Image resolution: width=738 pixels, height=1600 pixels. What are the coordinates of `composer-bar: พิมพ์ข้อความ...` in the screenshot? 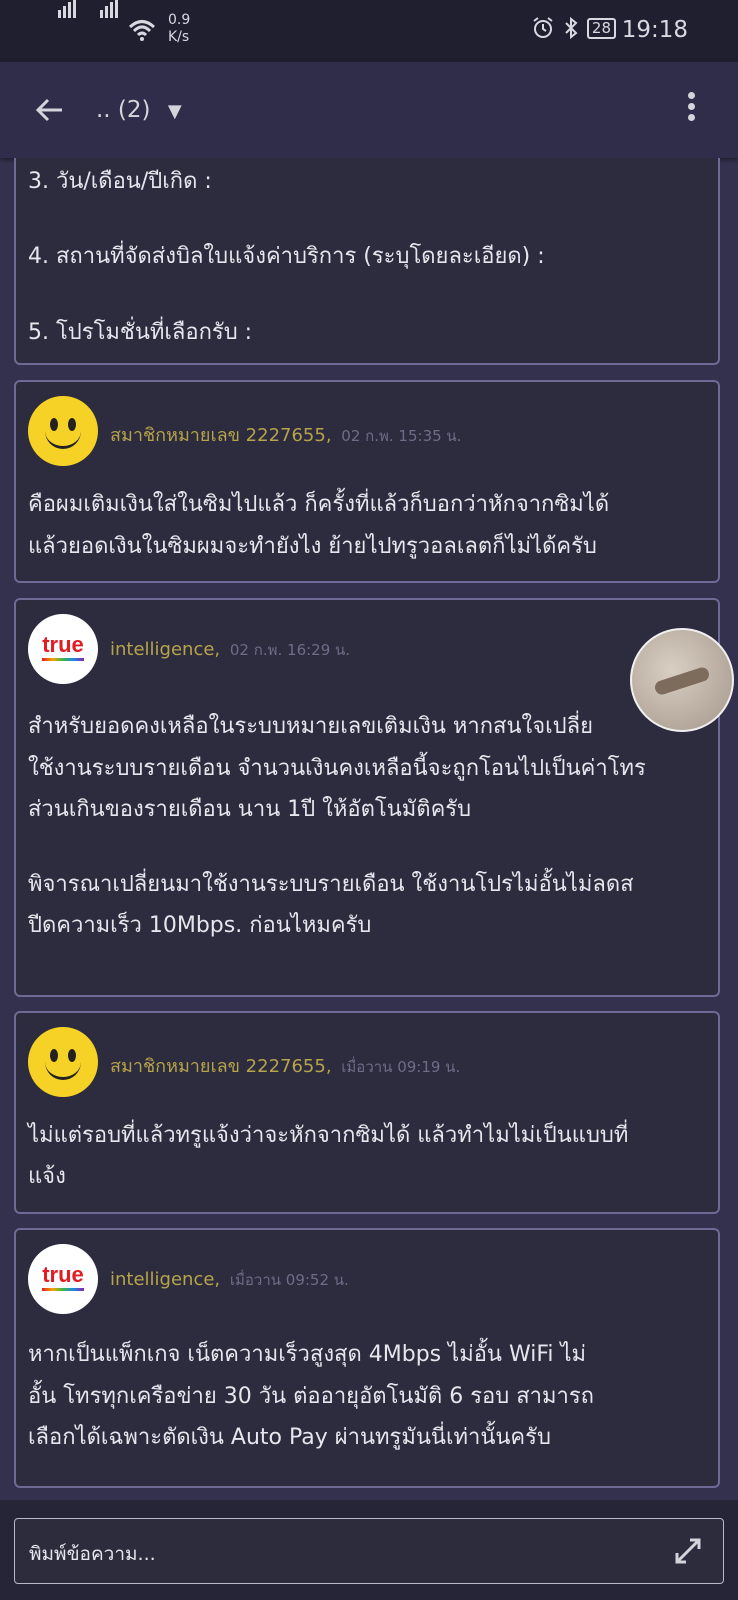 It's located at (369, 1550).